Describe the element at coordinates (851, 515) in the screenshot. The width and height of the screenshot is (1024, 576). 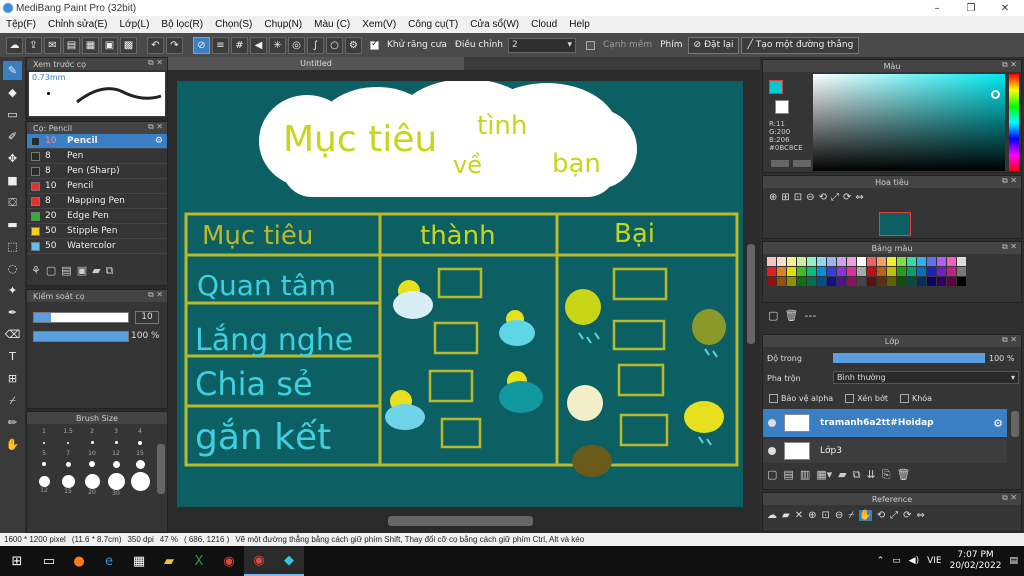
I see `eyedropper-icon: ⌿` at that location.